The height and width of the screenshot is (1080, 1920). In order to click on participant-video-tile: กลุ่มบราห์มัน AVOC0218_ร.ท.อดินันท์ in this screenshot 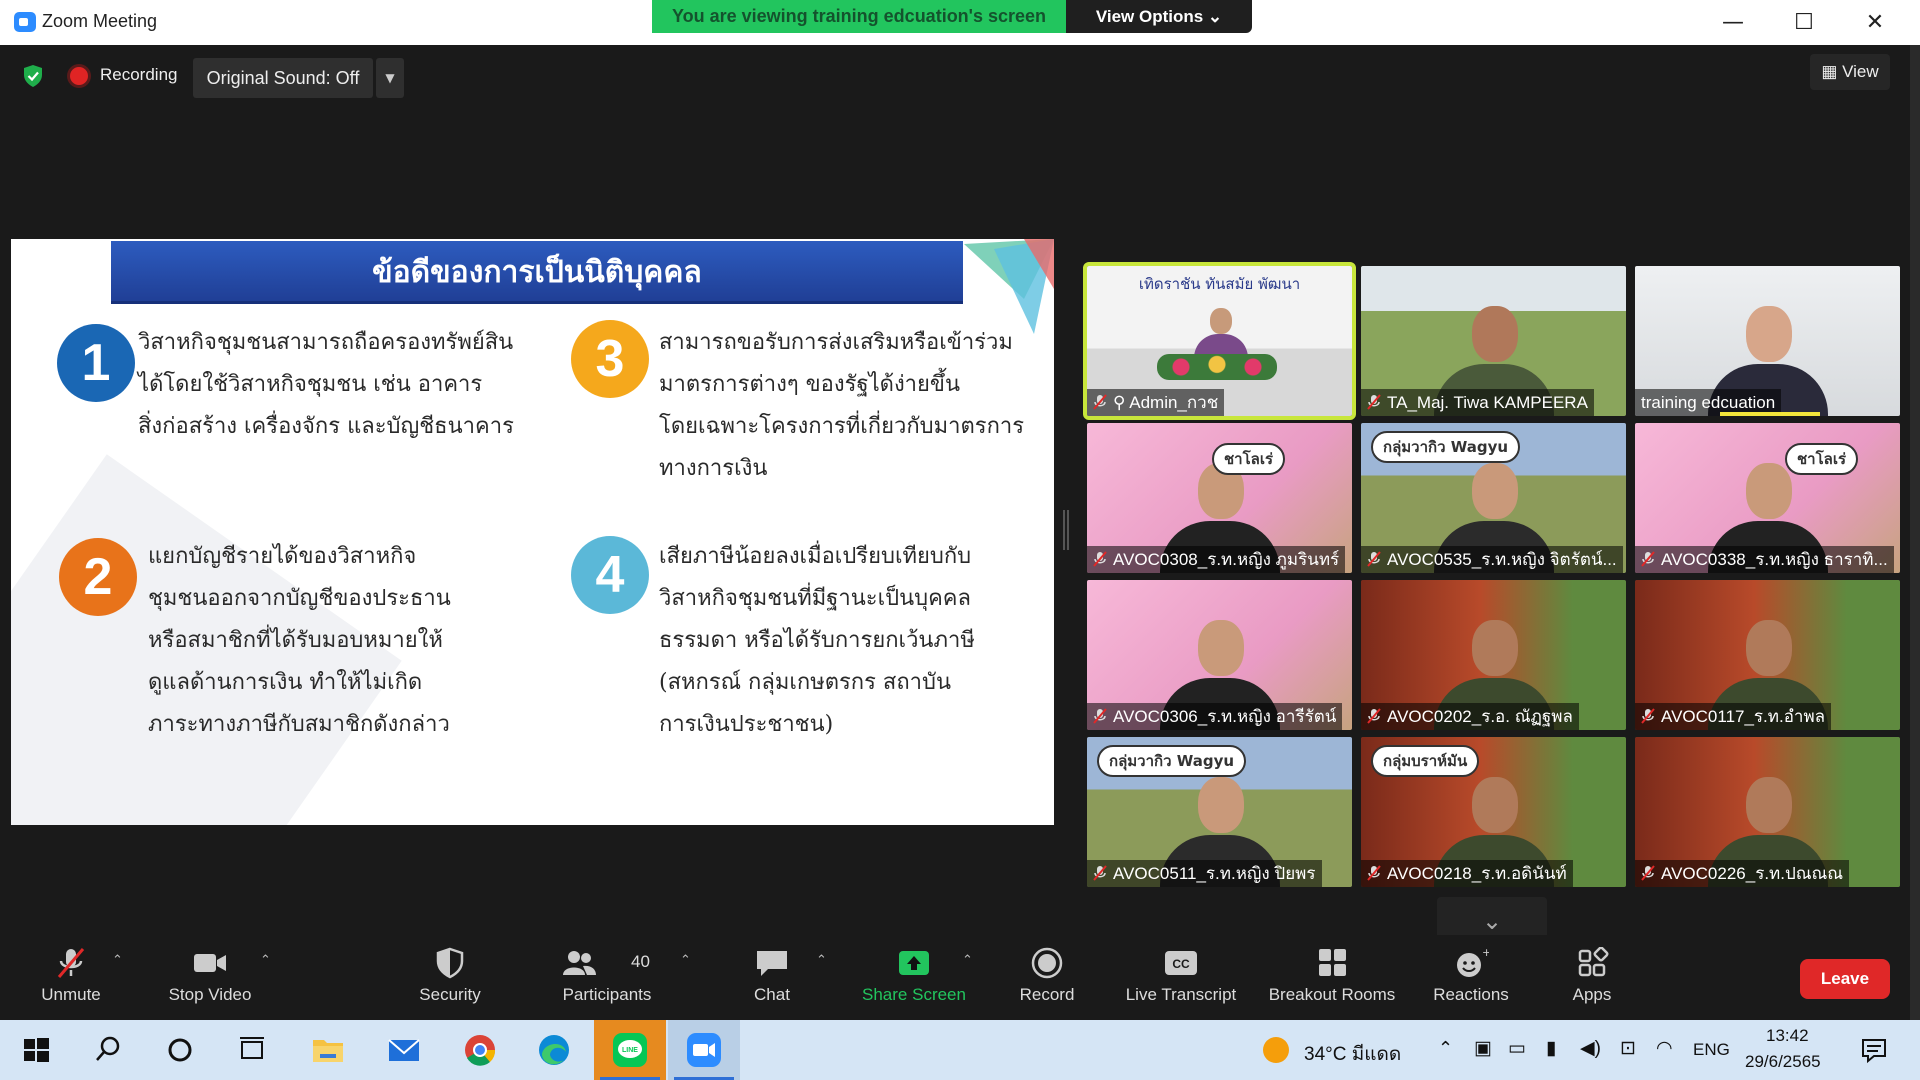, I will do `click(1493, 812)`.